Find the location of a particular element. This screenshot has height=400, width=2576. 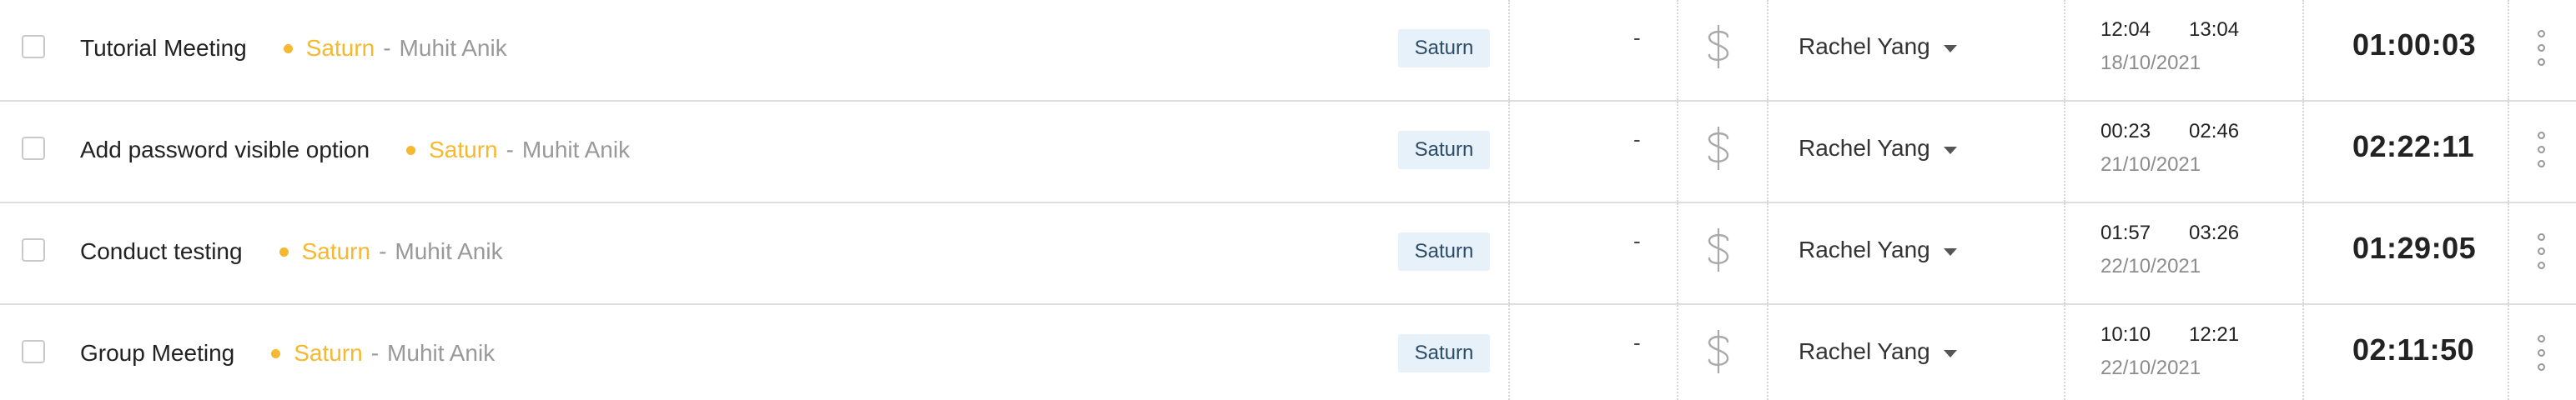

duration: 02:11:50 is located at coordinates (2413, 350).